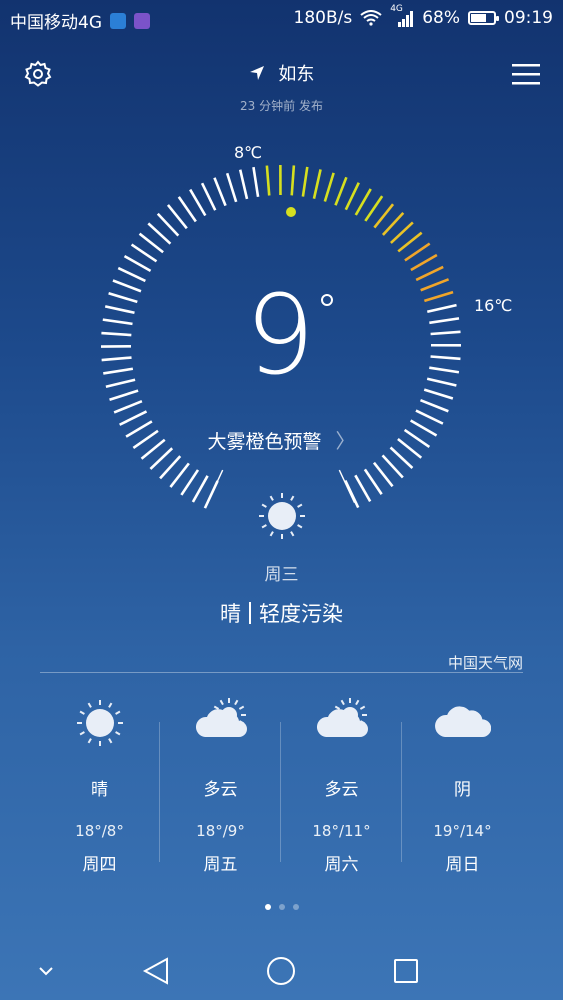 The width and height of the screenshot is (563, 1000). Describe the element at coordinates (371, 18) in the screenshot. I see `wifi-icon` at that location.